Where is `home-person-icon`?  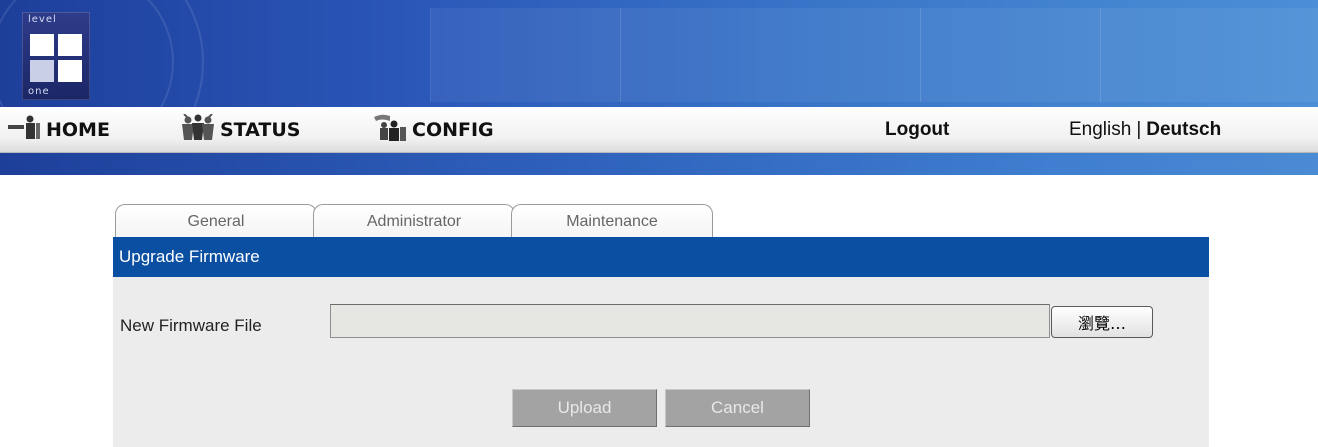 home-person-icon is located at coordinates (25, 129).